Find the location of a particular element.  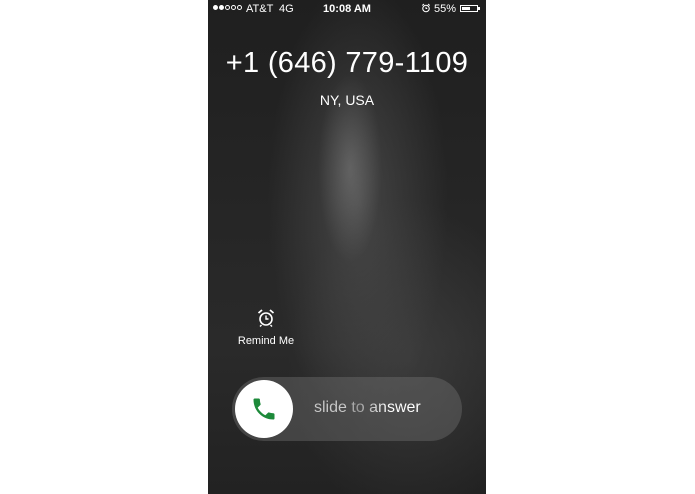

remind-me-label: Remind Me is located at coordinates (266, 341).